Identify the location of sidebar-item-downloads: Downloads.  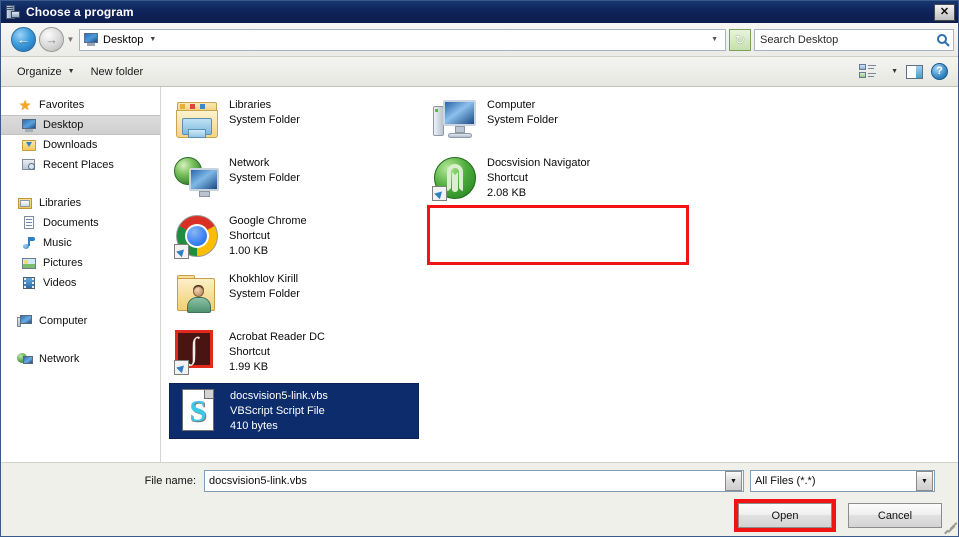
(80, 145).